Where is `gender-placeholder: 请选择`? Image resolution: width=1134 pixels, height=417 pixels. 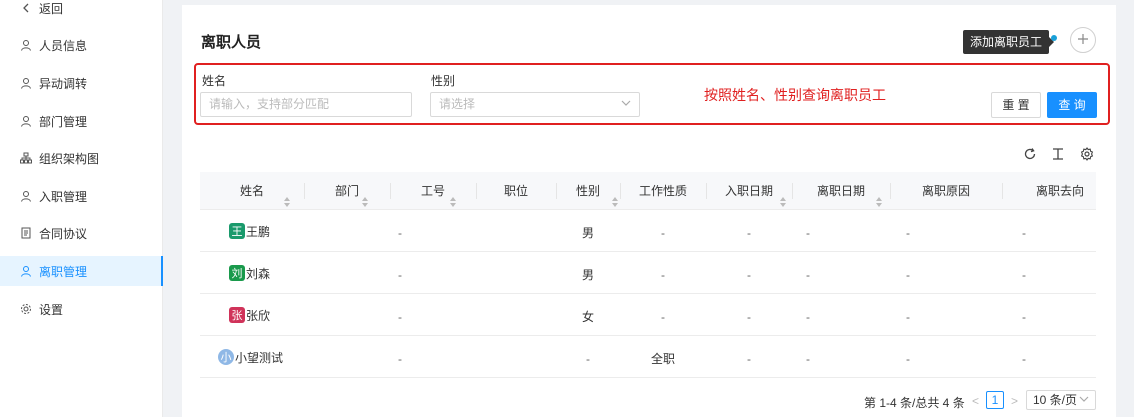
gender-placeholder: 请选择 is located at coordinates (457, 104).